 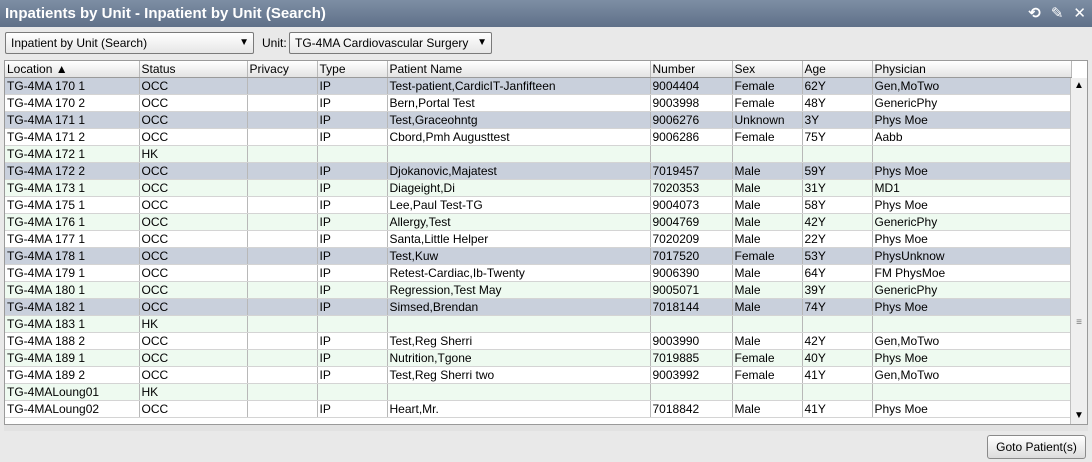 What do you see at coordinates (72, 120) in the screenshot?
I see `cell-location: TG-4MA 171 1` at bounding box center [72, 120].